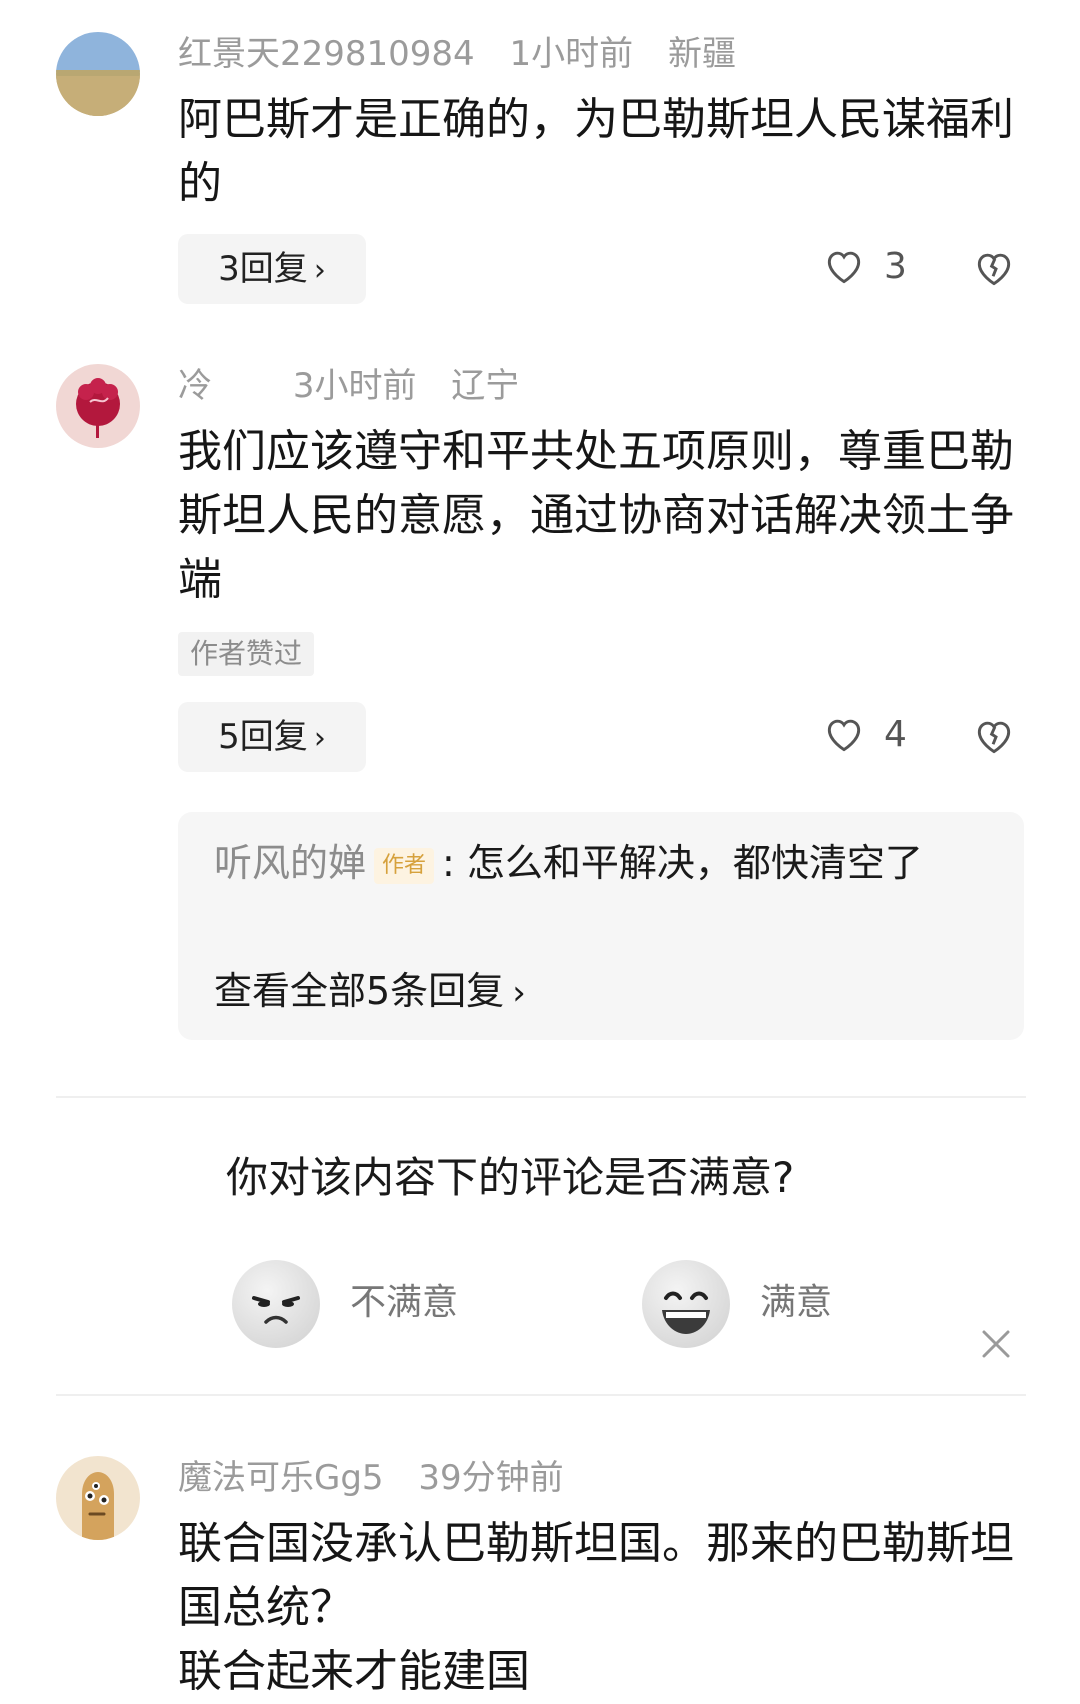 Image resolution: width=1080 pixels, height=1704 pixels. I want to click on comment-meta: 红景天229810984 1小时前 新疆, so click(469, 54).